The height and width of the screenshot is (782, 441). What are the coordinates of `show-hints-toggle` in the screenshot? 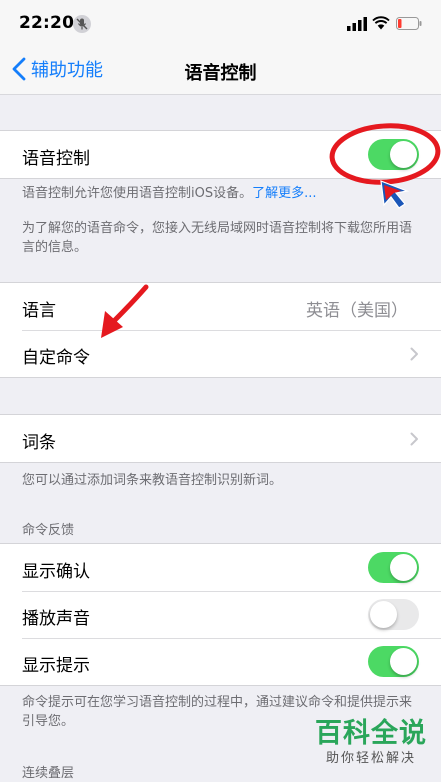 It's located at (393, 661).